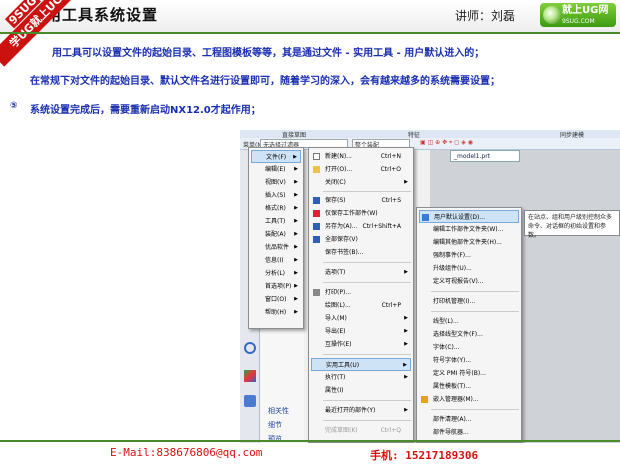 The width and height of the screenshot is (620, 464). What do you see at coordinates (276, 195) in the screenshot?
I see `menu-item-insert: 插入(S) ▶` at bounding box center [276, 195].